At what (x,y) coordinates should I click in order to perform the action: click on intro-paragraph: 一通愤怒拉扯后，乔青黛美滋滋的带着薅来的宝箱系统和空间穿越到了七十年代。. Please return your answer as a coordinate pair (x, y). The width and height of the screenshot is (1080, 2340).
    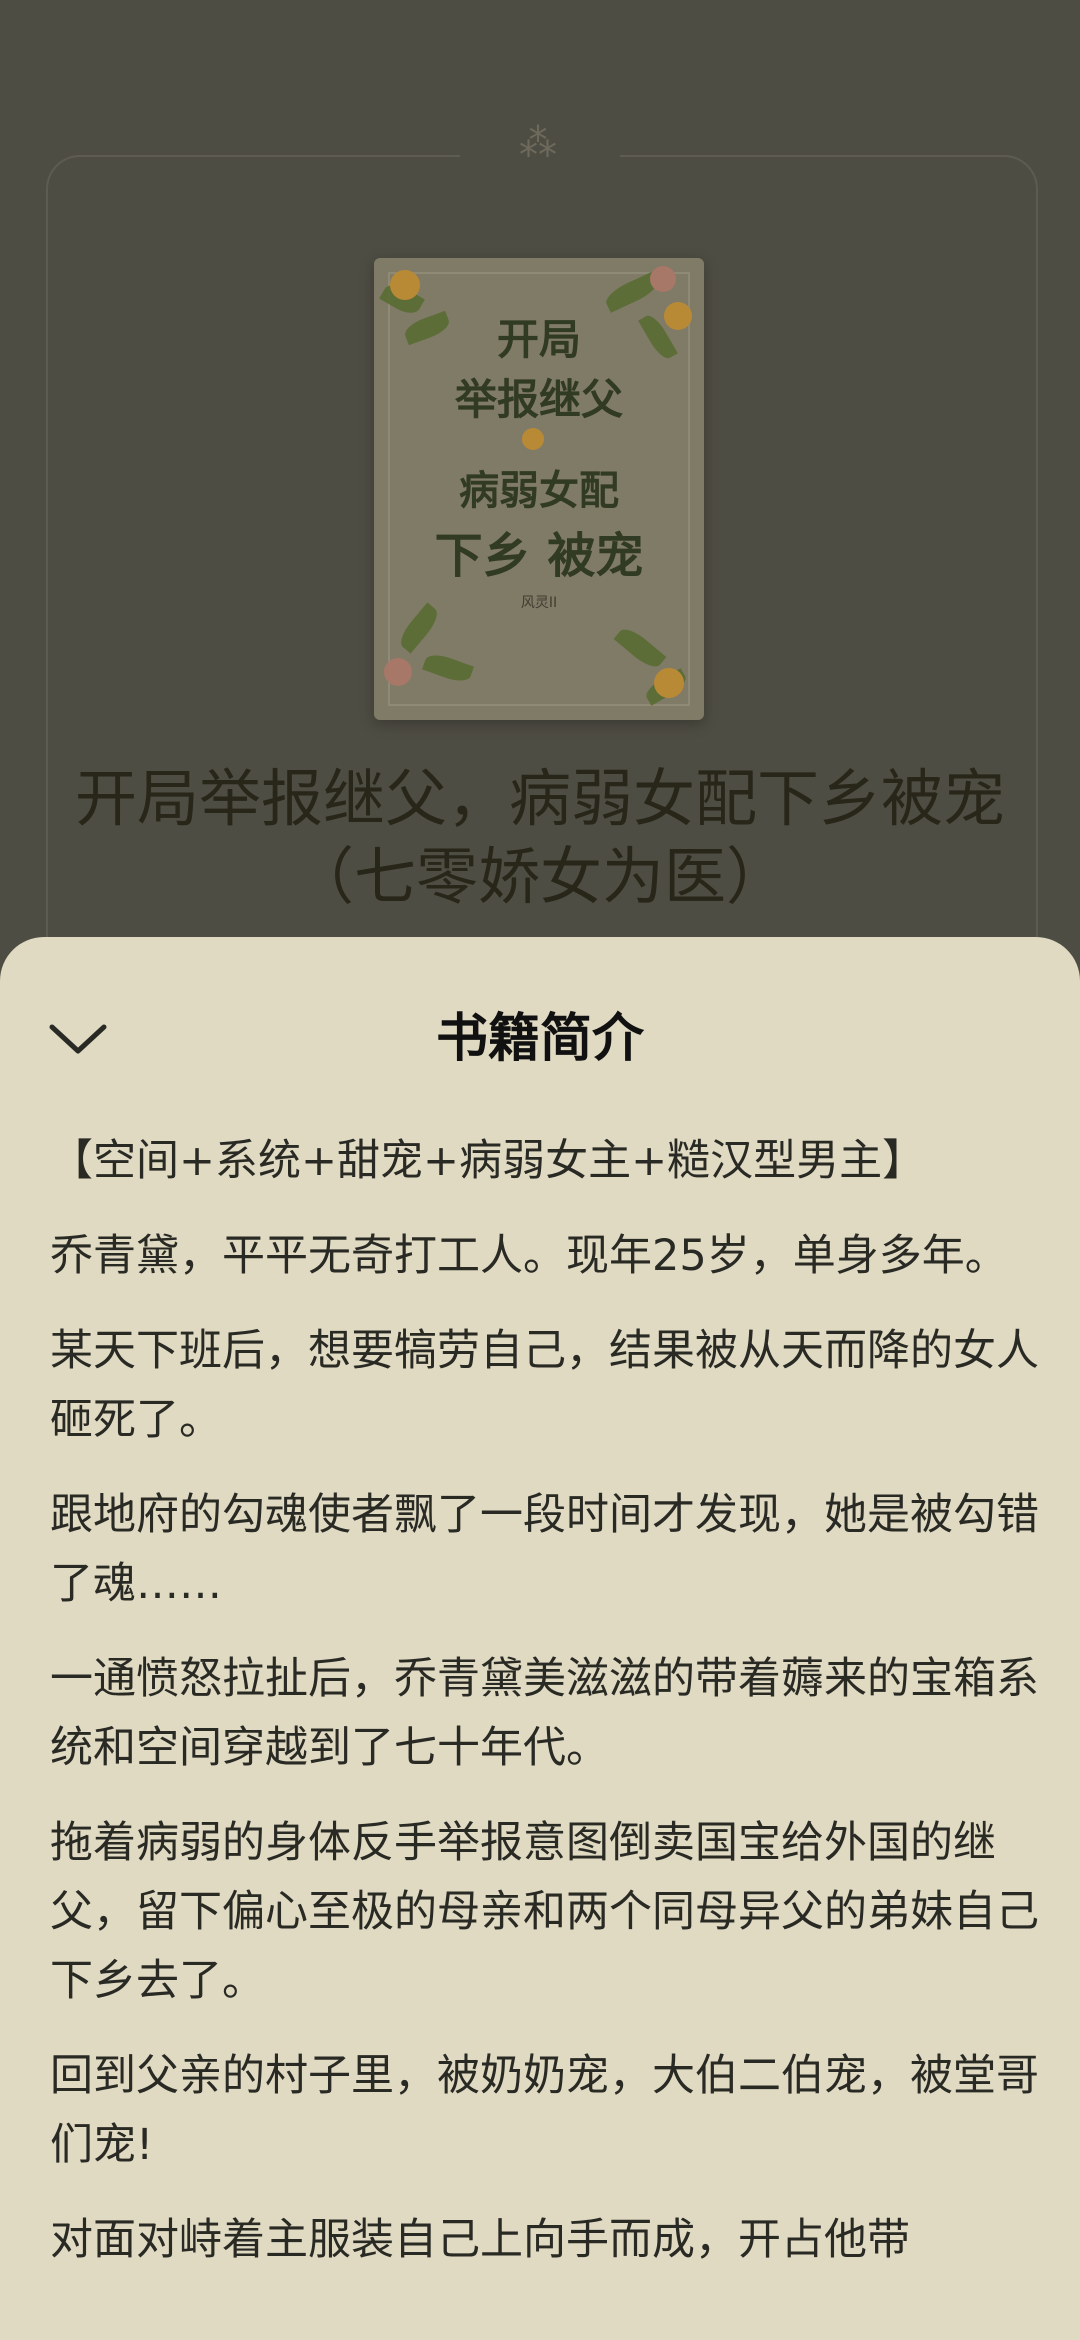
    Looking at the image, I should click on (544, 1713).